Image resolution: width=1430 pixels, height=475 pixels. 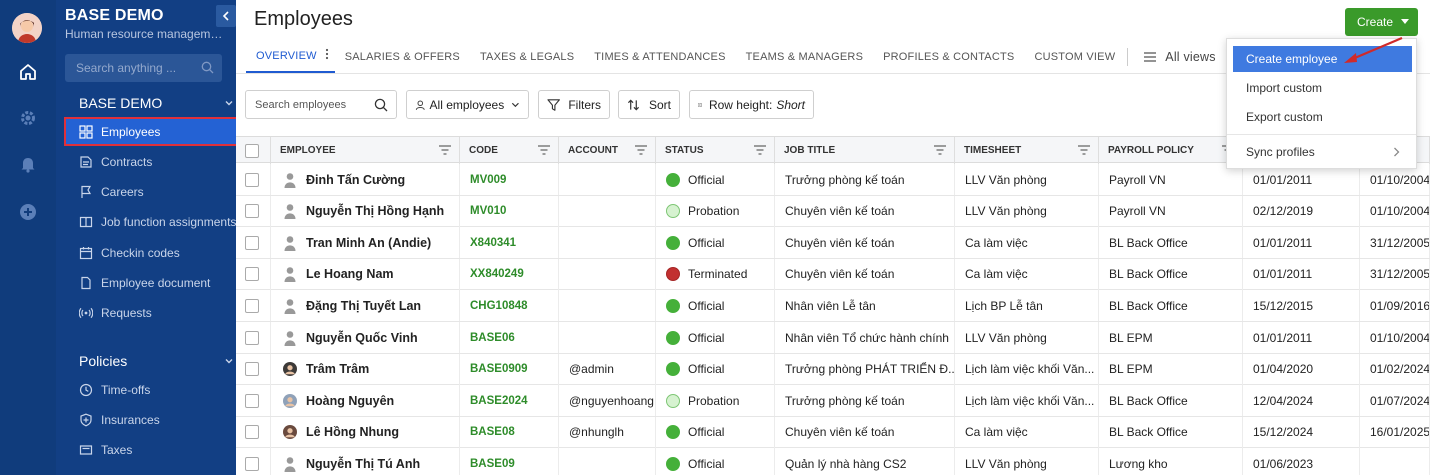 What do you see at coordinates (1301, 243) in the screenshot?
I see `cell-d1: 01/01/2011` at bounding box center [1301, 243].